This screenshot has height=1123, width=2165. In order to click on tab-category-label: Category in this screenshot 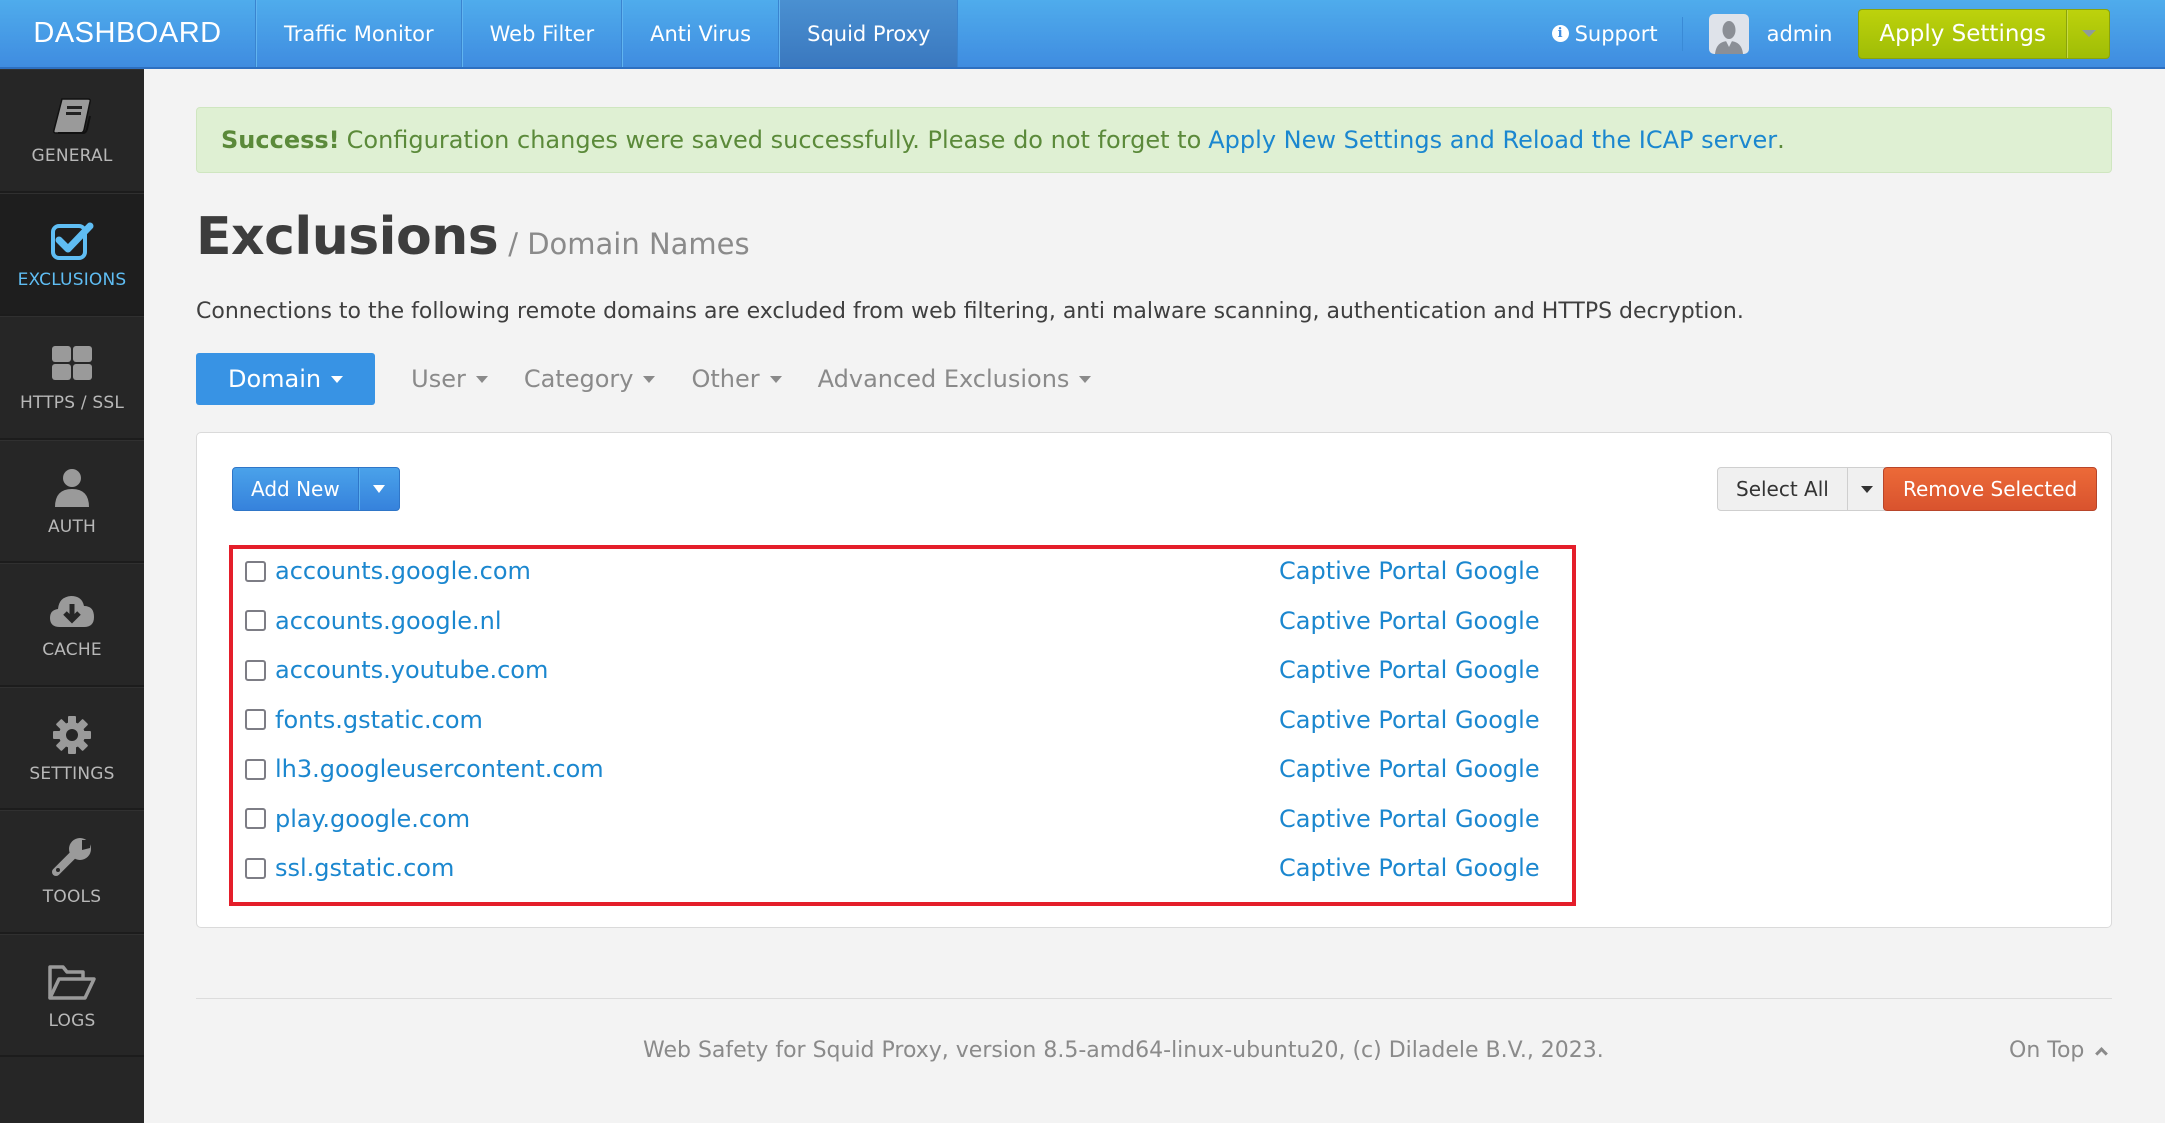, I will do `click(578, 379)`.